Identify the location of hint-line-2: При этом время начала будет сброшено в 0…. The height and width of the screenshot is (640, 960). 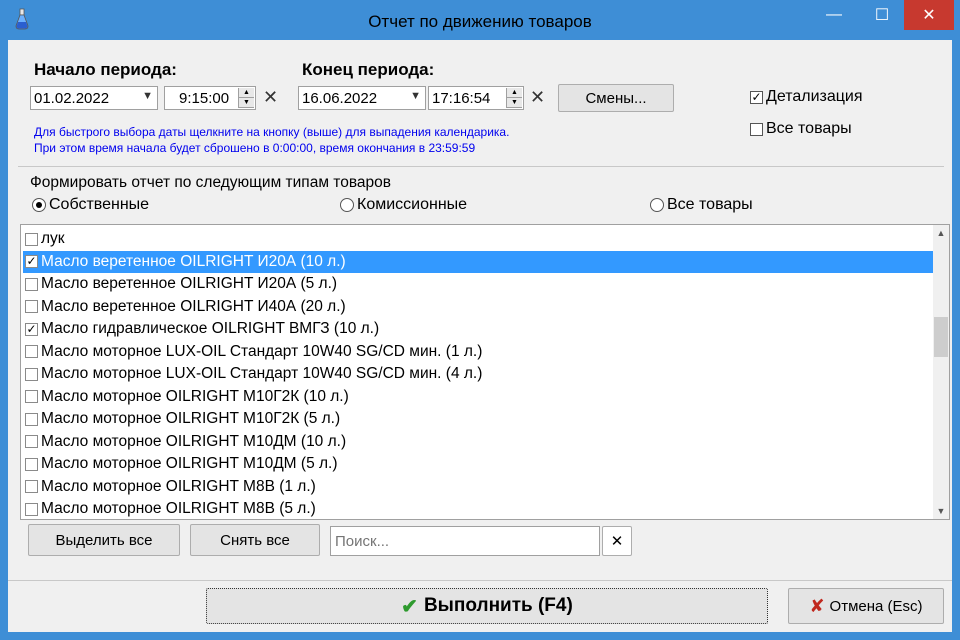
(255, 148).